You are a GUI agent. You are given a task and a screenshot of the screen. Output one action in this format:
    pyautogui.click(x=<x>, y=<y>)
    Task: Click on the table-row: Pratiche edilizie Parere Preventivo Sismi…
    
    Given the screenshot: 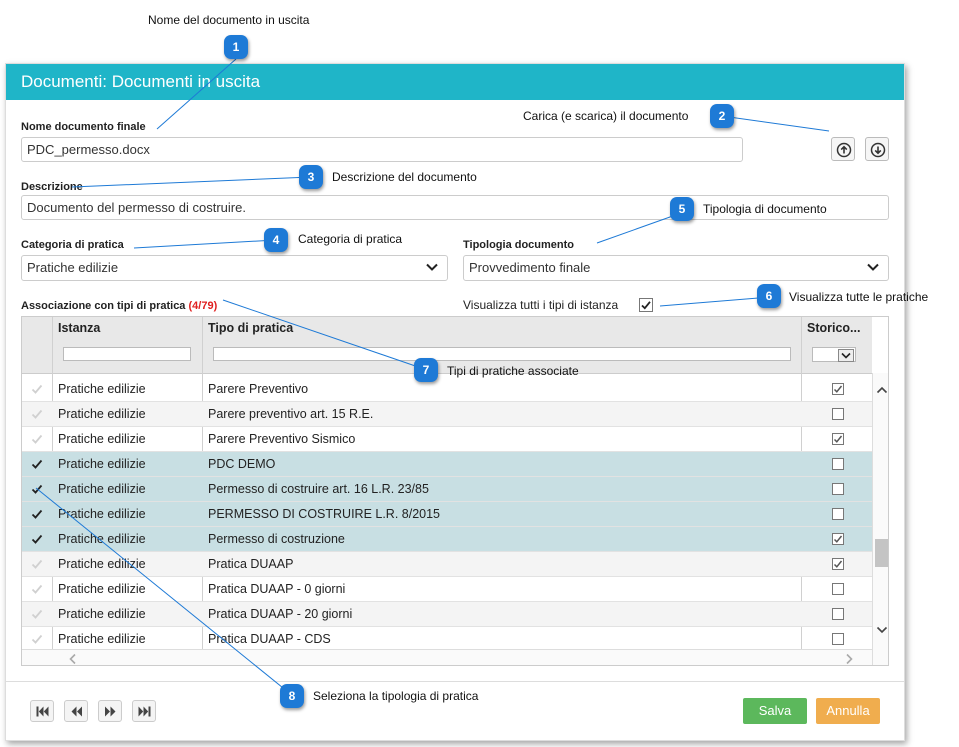 What is the action you would take?
    pyautogui.click(x=447, y=439)
    